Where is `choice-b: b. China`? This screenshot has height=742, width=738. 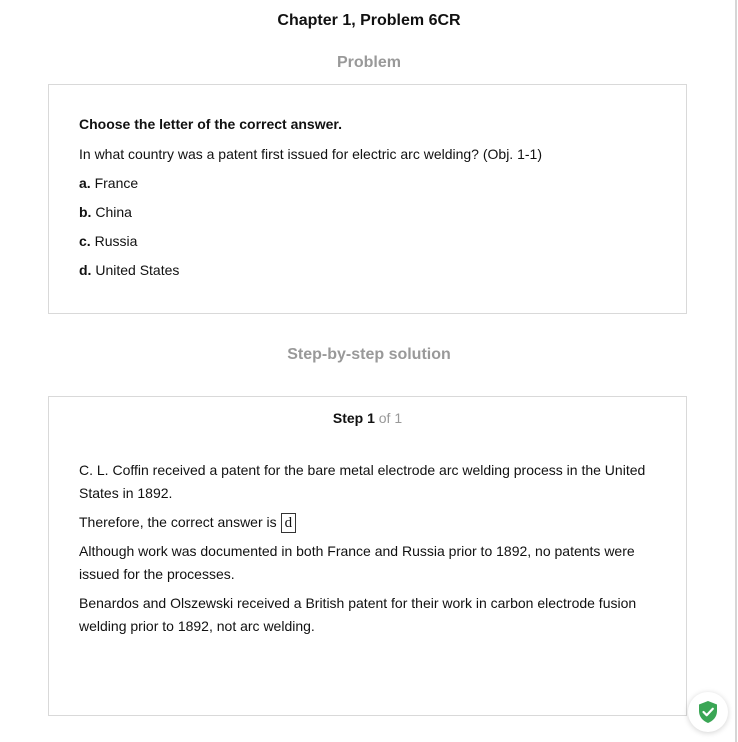
choice-b: b. China is located at coordinates (374, 212).